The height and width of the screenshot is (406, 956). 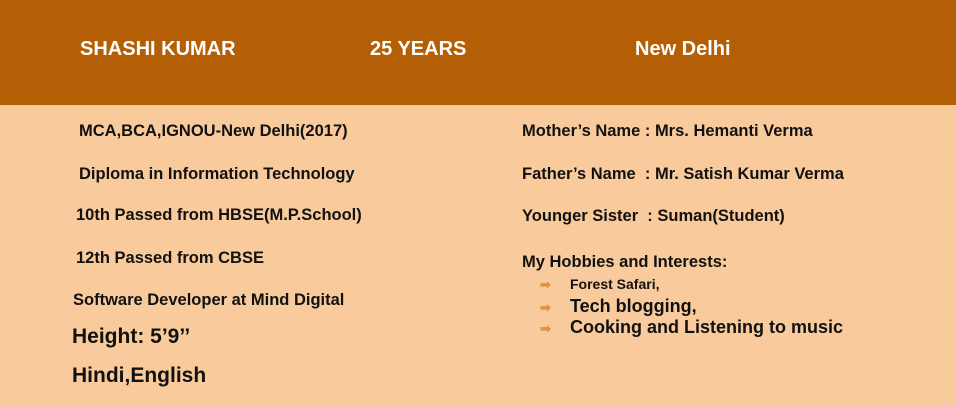 I want to click on hobby-label: Tech blogging,, so click(x=633, y=306).